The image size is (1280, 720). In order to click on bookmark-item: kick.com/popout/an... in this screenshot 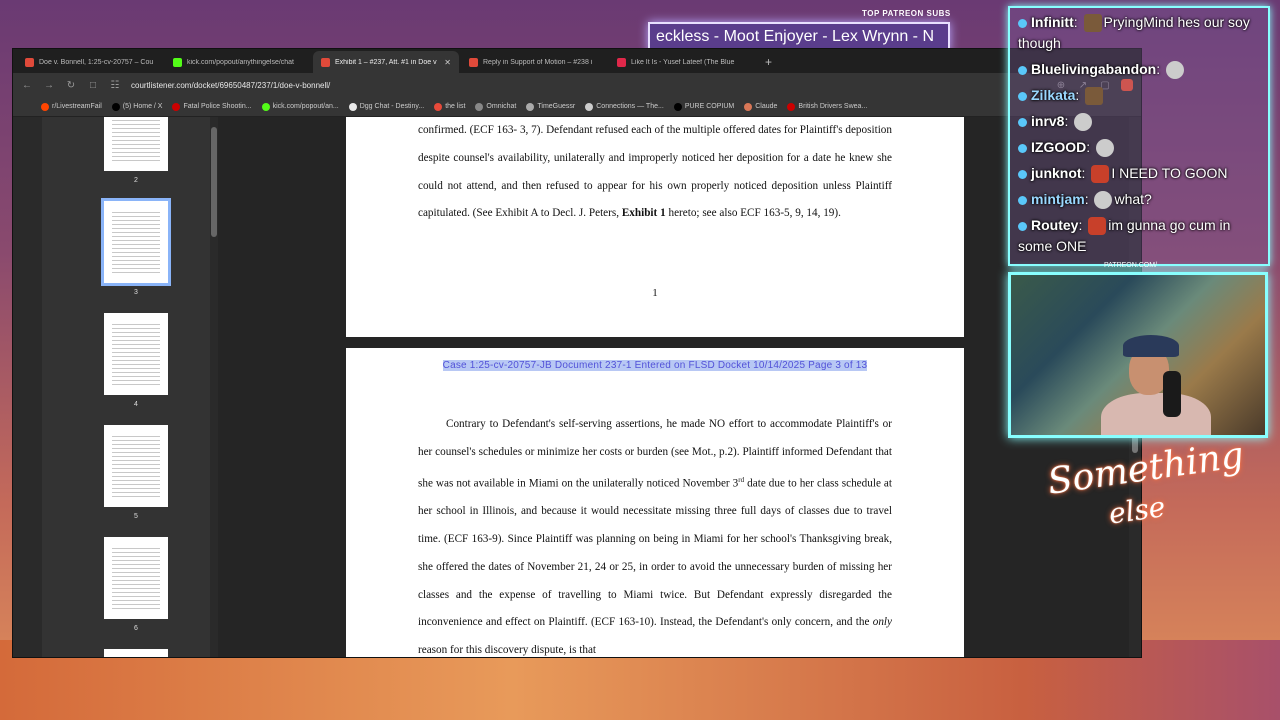, I will do `click(300, 106)`.